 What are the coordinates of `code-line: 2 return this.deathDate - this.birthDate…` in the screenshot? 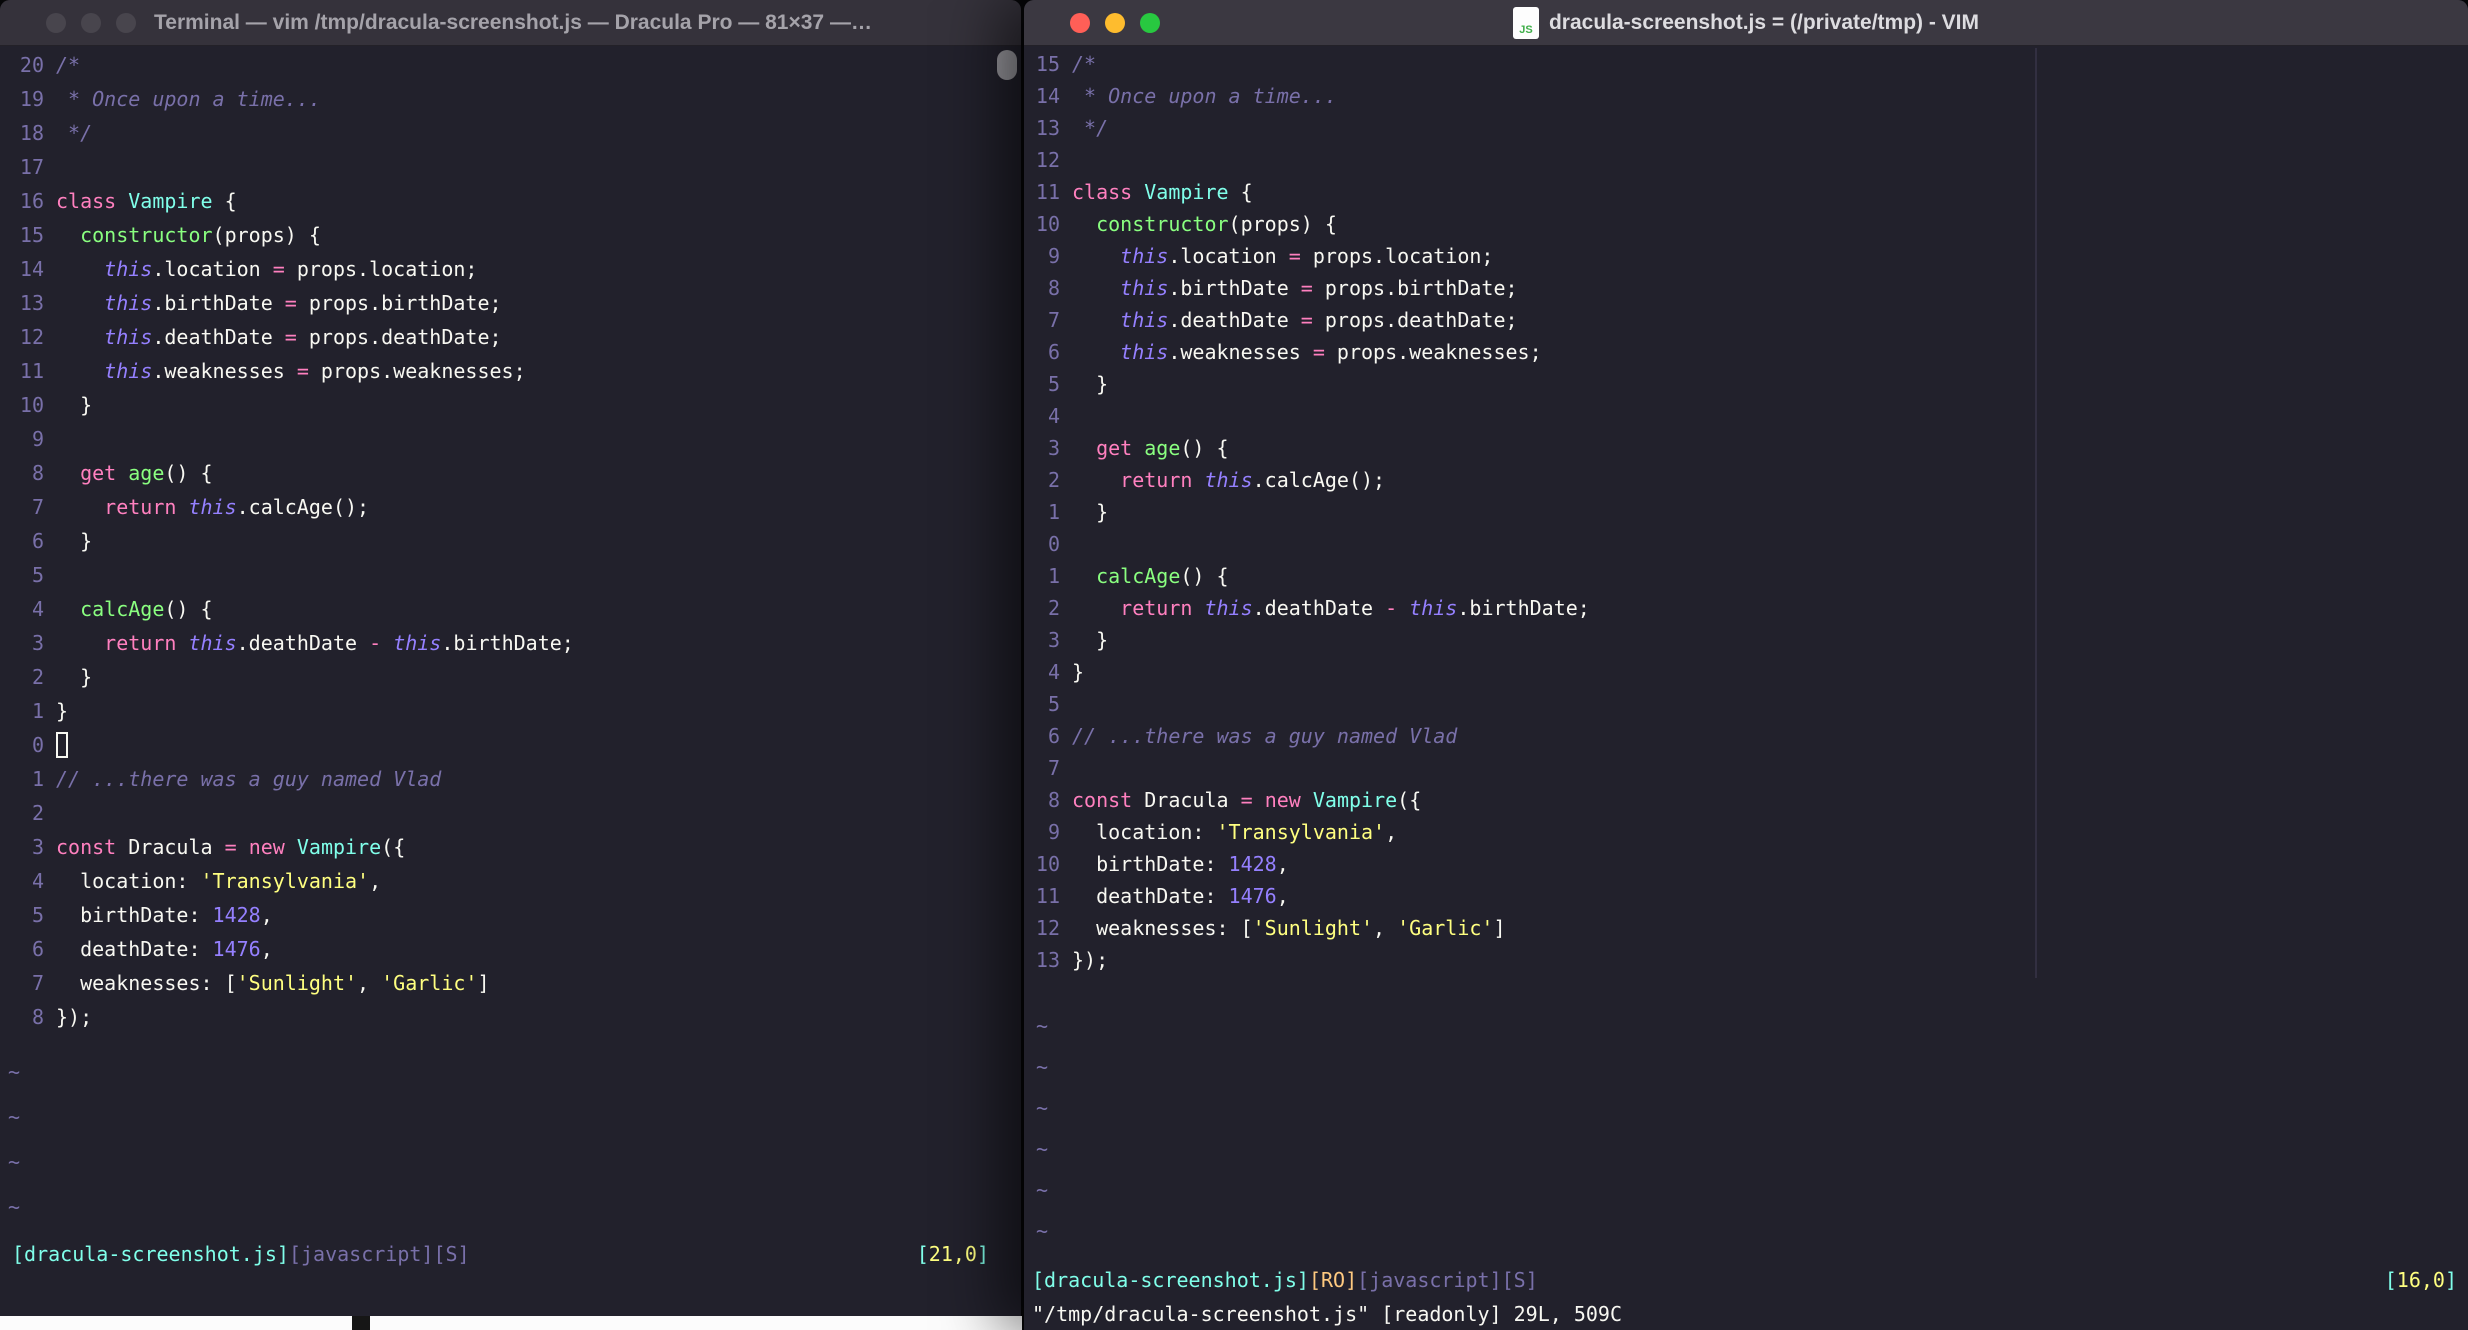 It's located at (1746, 608).